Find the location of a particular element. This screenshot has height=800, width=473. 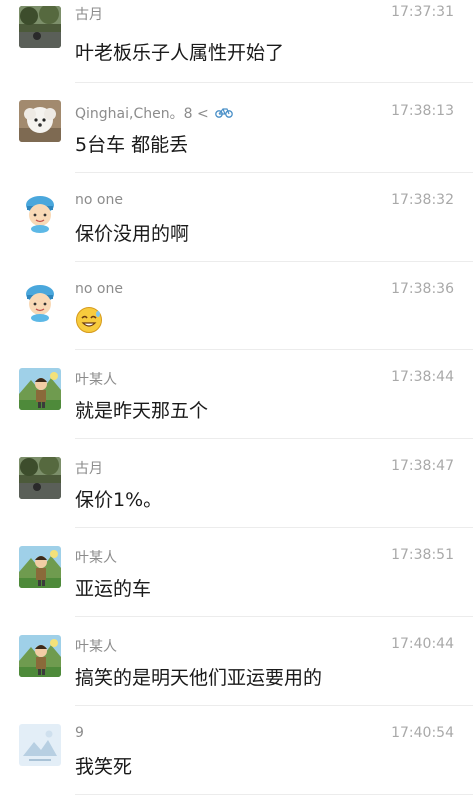

message-time: 17:37:31 is located at coordinates (422, 12).